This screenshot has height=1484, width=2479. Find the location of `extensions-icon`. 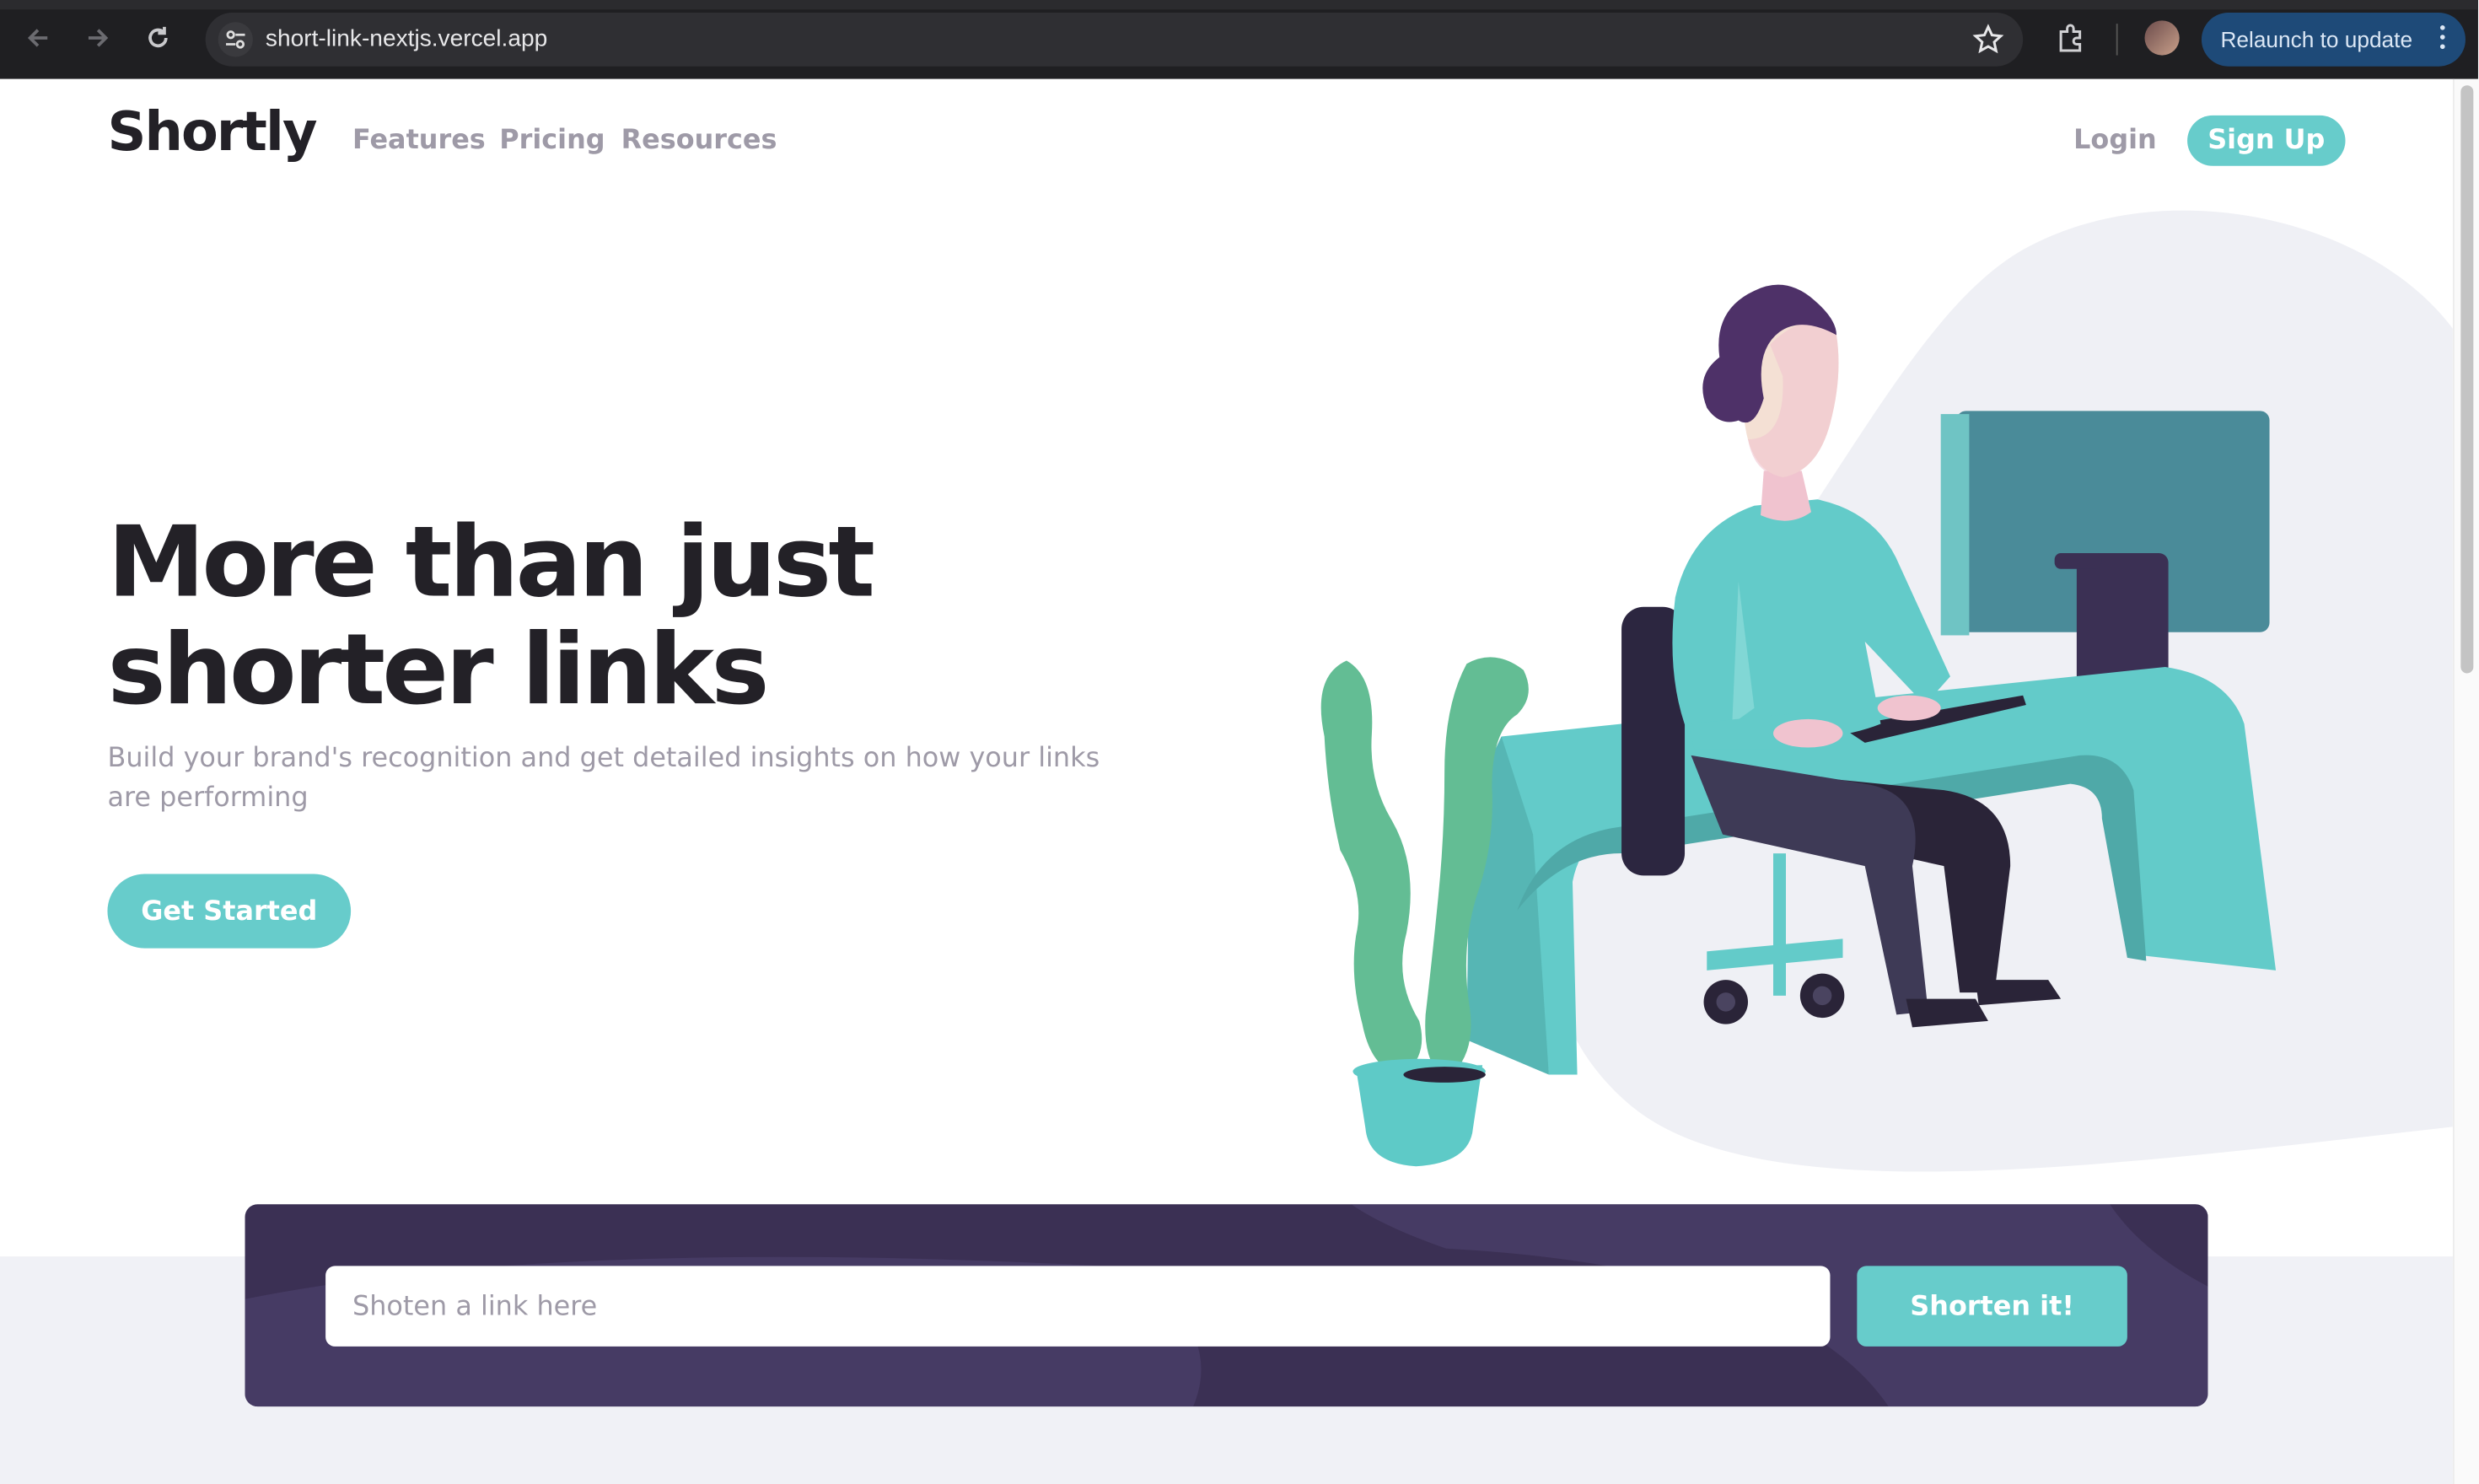

extensions-icon is located at coordinates (2072, 41).